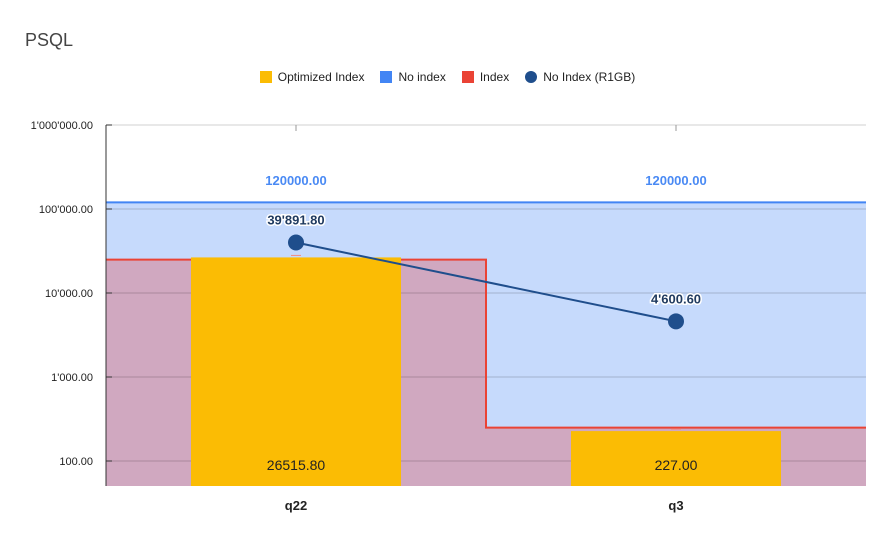  Describe the element at coordinates (676, 465) in the screenshot. I see `bar-label-q3: 227.00` at that location.